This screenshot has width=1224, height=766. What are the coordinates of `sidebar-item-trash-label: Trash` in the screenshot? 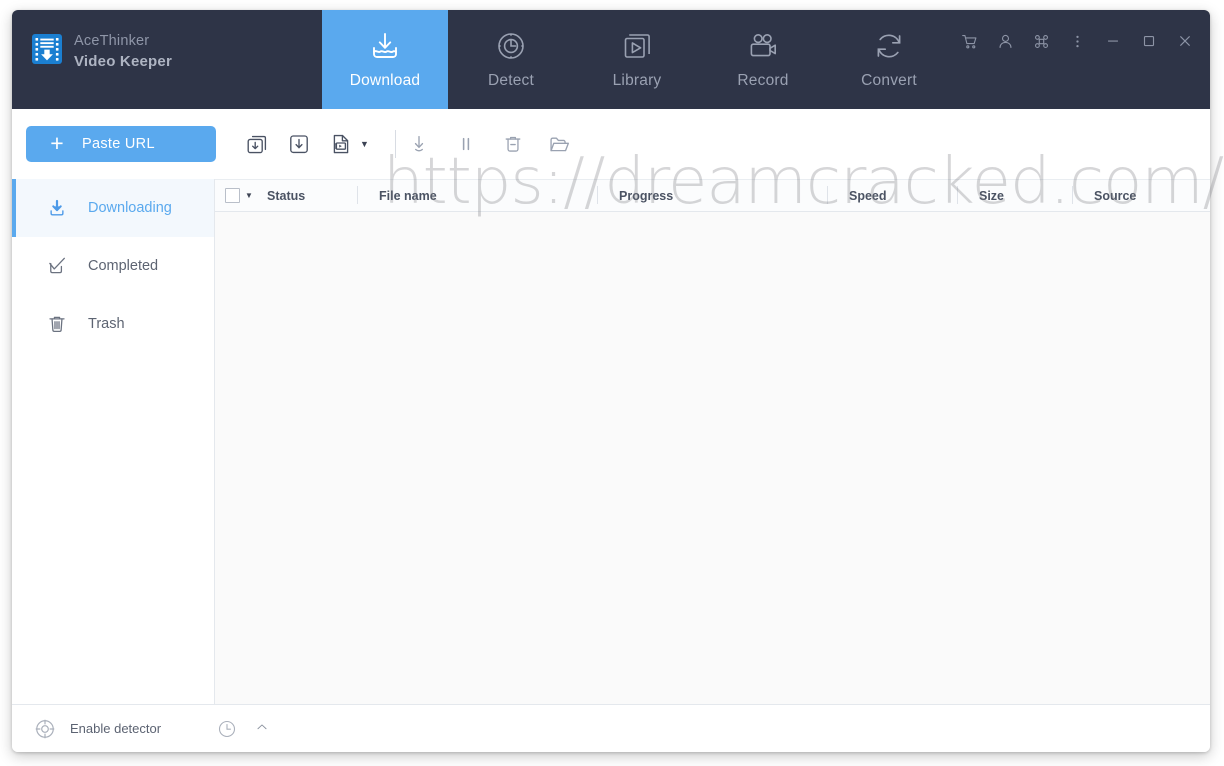 It's located at (106, 324).